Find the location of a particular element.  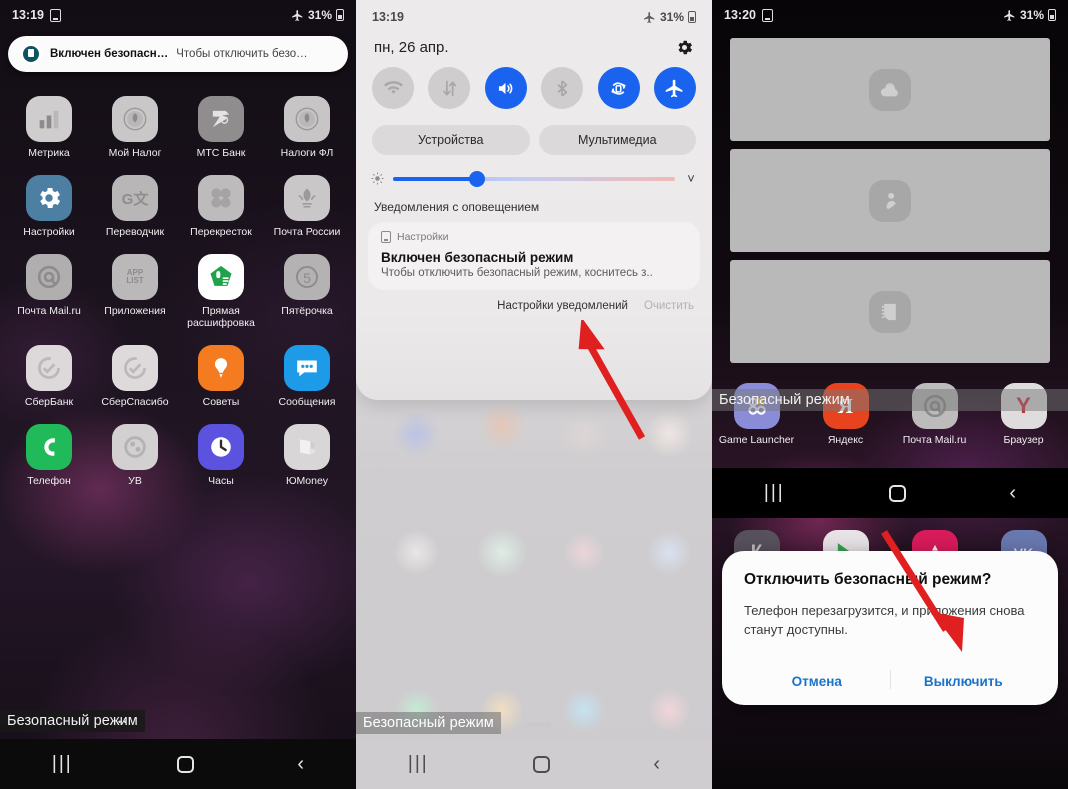

toggle-sound is located at coordinates (505, 88).